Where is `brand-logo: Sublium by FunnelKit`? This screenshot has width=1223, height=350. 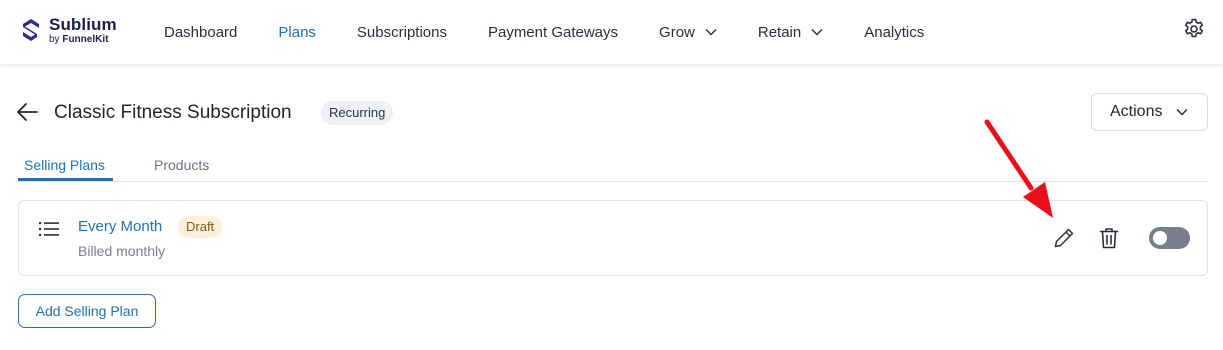 brand-logo: Sublium by FunnelKit is located at coordinates (68, 30).